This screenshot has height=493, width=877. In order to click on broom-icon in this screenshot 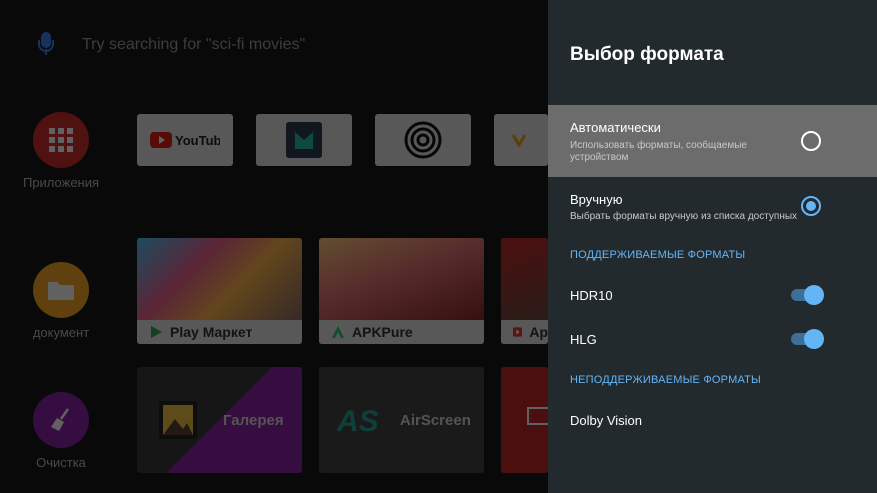, I will do `click(61, 420)`.